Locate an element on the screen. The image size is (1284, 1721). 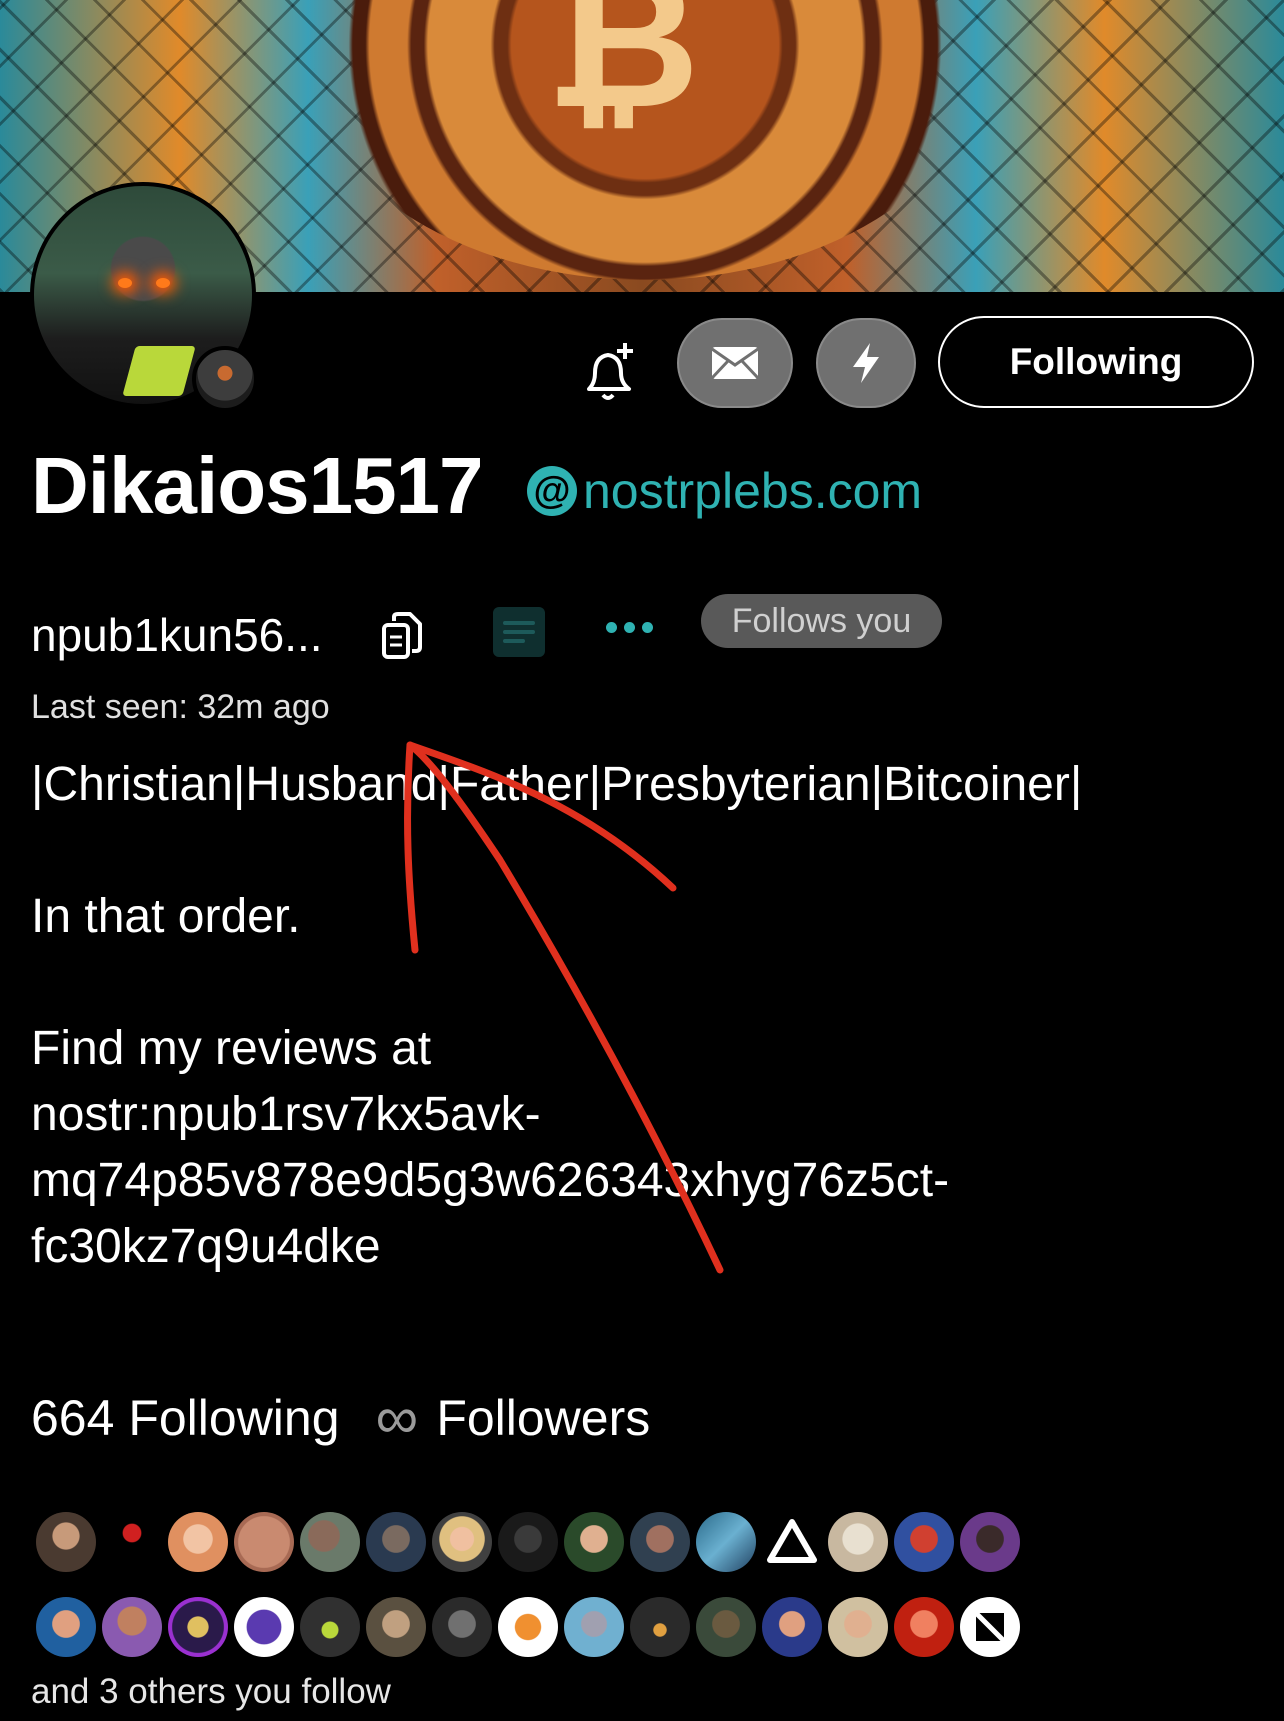
about-line: In that order. is located at coordinates (166, 916).